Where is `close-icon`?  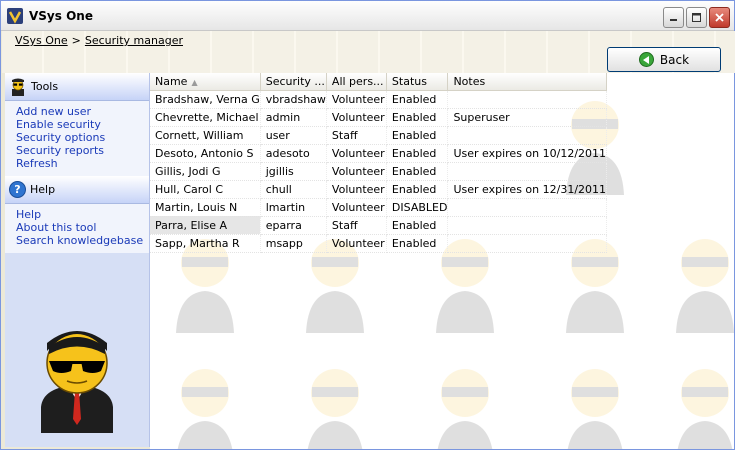 close-icon is located at coordinates (719, 17).